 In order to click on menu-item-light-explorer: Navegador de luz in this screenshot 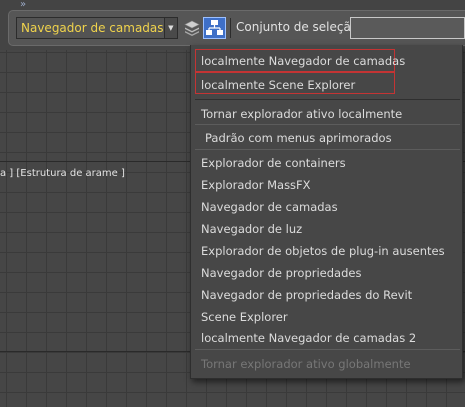, I will do `click(251, 229)`.